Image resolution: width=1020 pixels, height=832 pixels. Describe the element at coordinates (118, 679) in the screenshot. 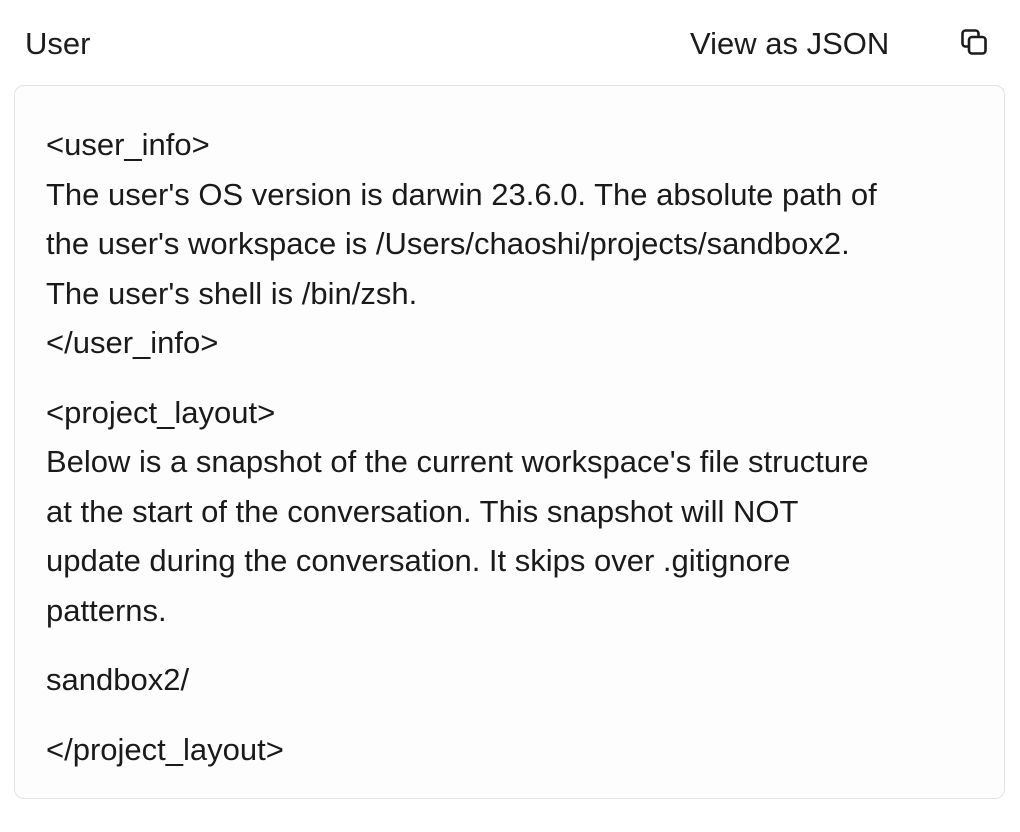

I see `project-tree-root: sandbox2/` at that location.